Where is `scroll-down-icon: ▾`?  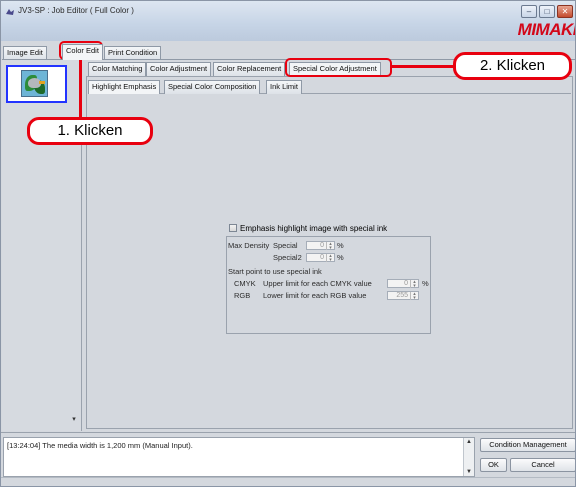
scroll-down-icon: ▾ is located at coordinates (74, 419).